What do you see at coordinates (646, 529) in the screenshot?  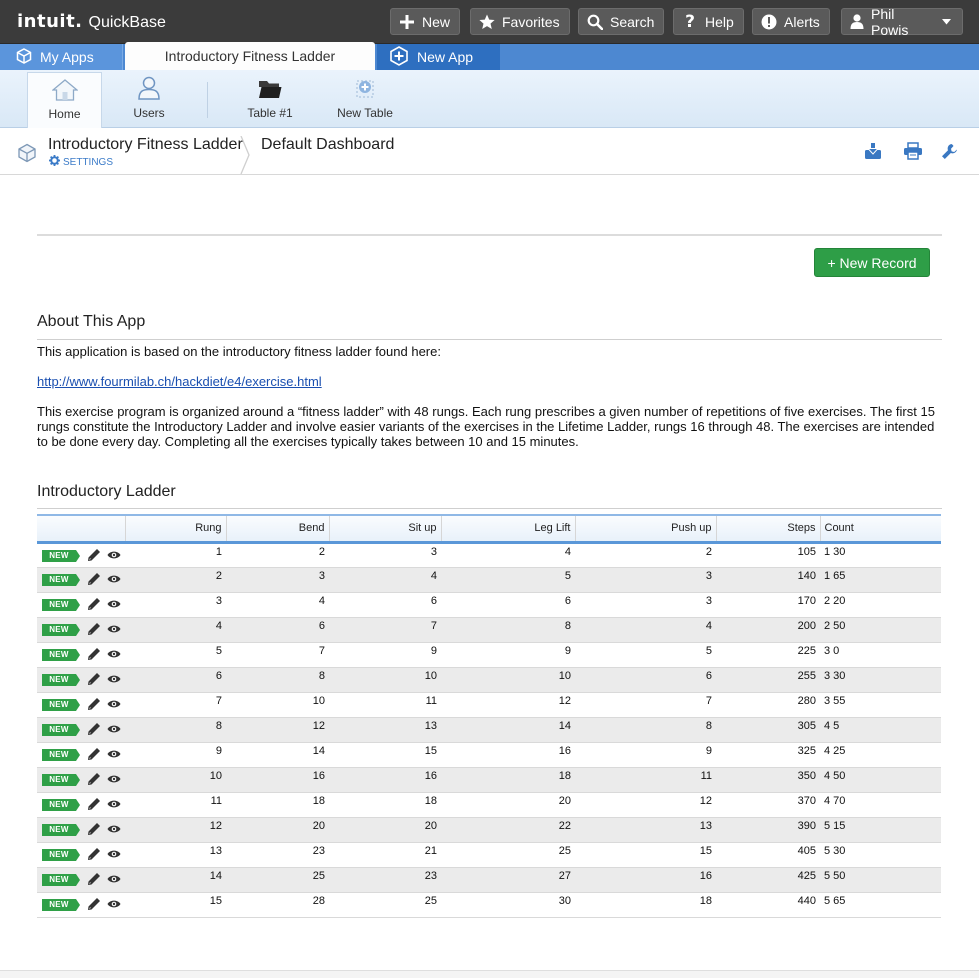 I see `column-header-push-up: Push up` at bounding box center [646, 529].